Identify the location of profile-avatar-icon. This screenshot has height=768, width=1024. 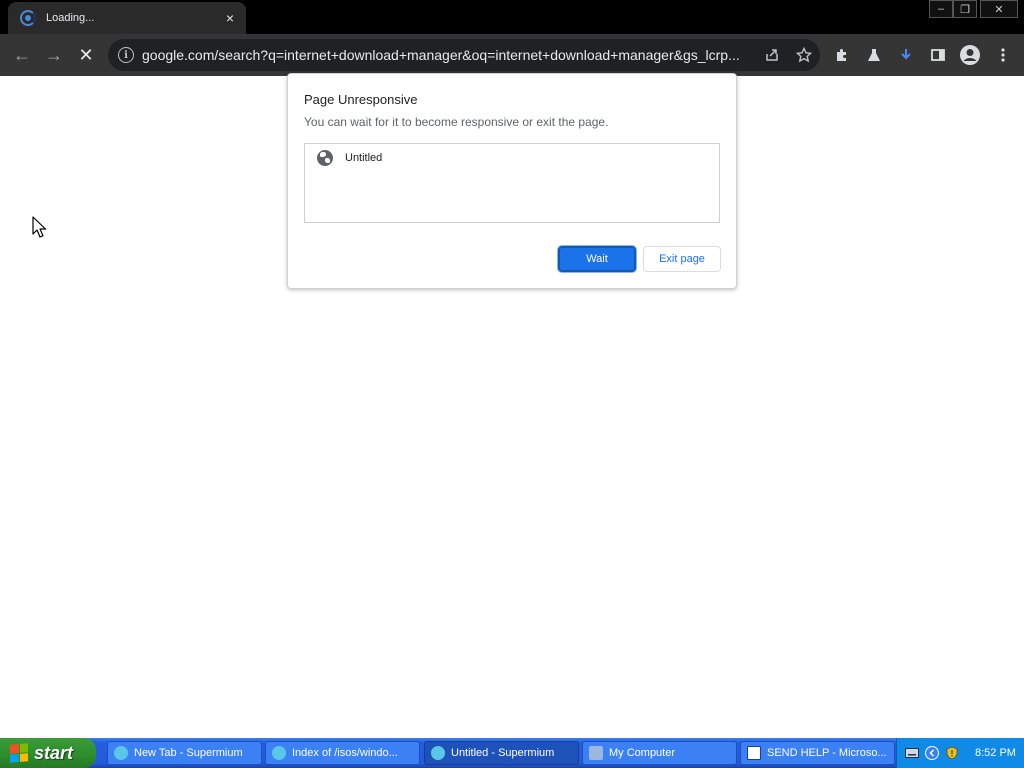
(970, 55).